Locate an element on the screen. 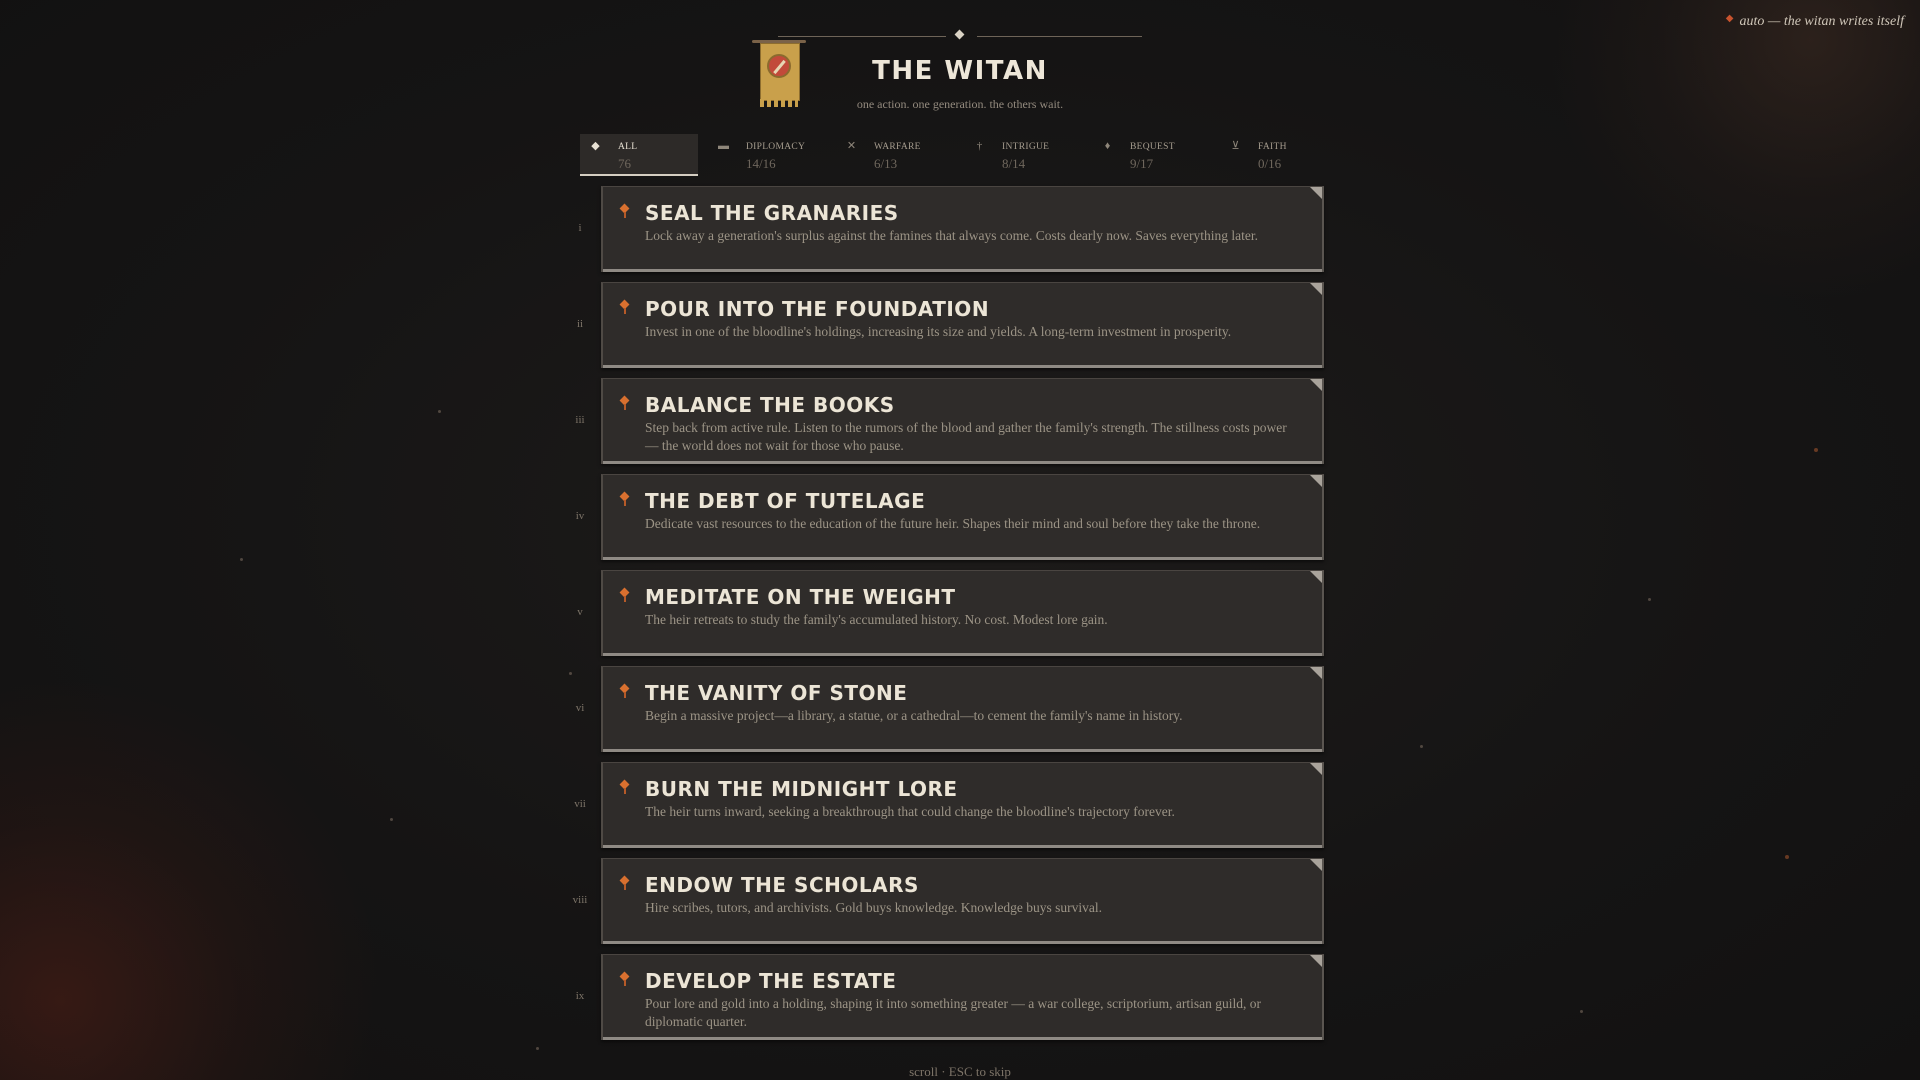 The height and width of the screenshot is (1080, 1920). row-numeral: iii is located at coordinates (580, 420).